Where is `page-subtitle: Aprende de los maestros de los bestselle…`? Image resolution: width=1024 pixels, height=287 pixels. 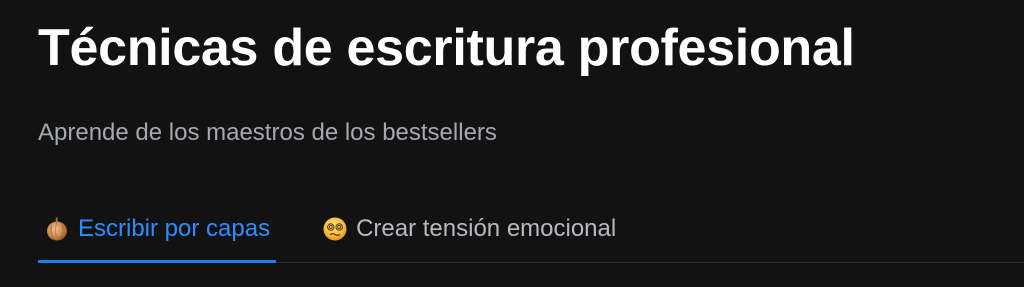 page-subtitle: Aprende de los maestros de los bestselle… is located at coordinates (267, 132).